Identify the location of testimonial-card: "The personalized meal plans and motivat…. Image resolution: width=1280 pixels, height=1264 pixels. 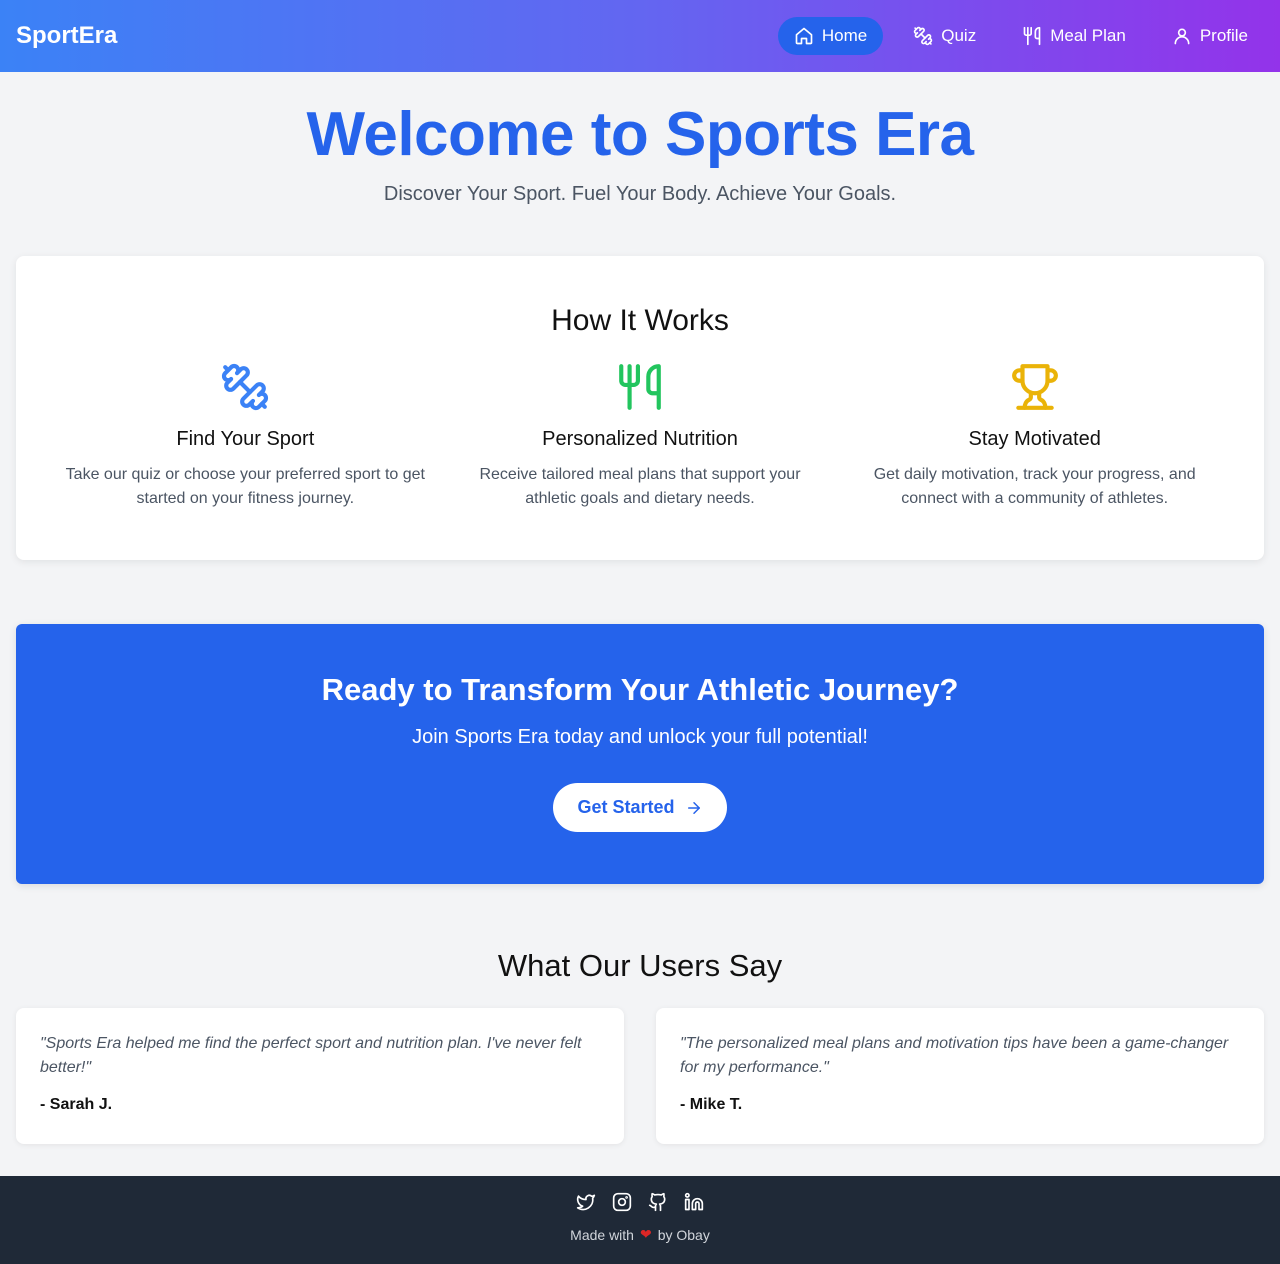
(960, 1076).